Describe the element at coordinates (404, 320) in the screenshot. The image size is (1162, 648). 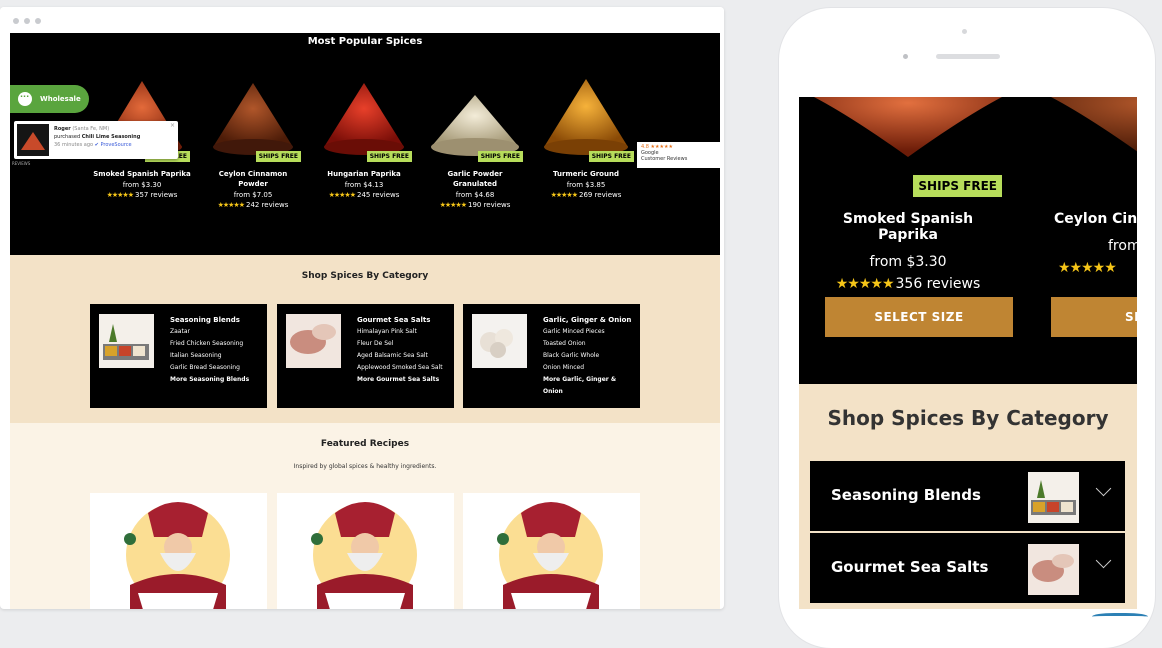
I see `category-heading: Gourmet Sea Salts` at that location.